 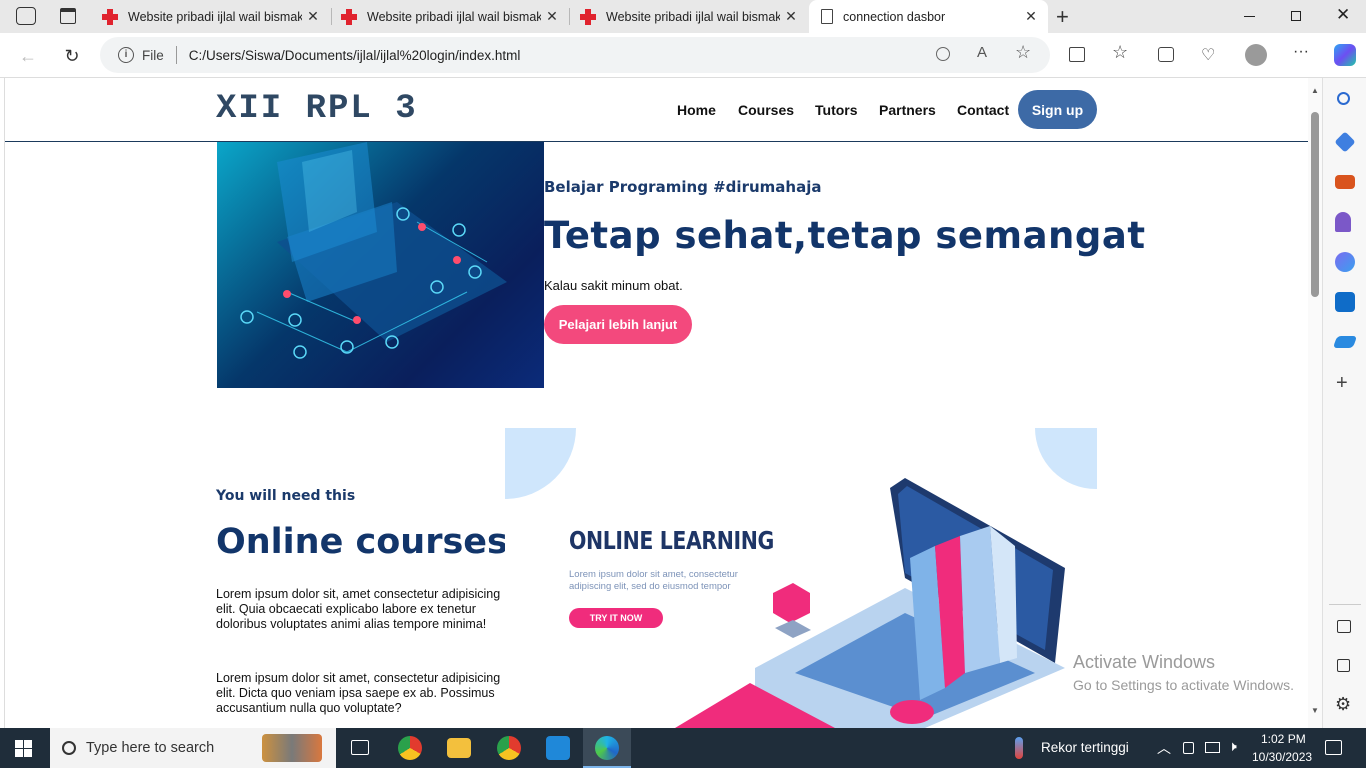 What do you see at coordinates (845, 235) in the screenshot?
I see `hero-title: Tetap sehat,tetap semangat` at bounding box center [845, 235].